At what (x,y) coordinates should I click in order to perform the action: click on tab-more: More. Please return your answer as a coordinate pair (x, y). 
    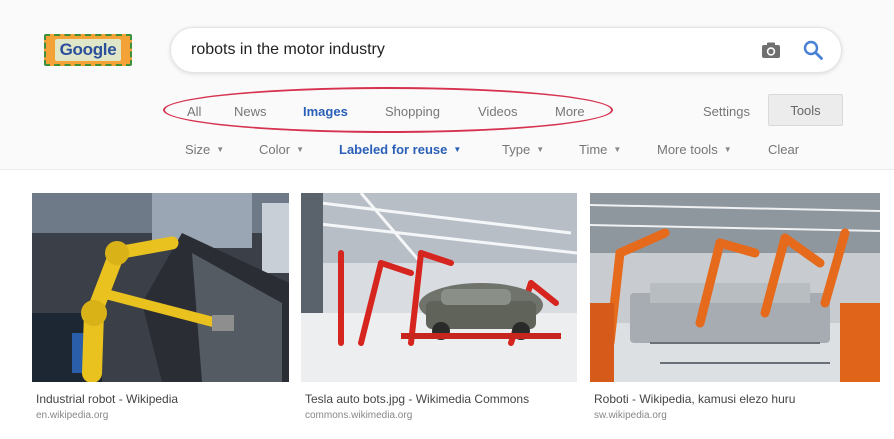
    Looking at the image, I should click on (570, 111).